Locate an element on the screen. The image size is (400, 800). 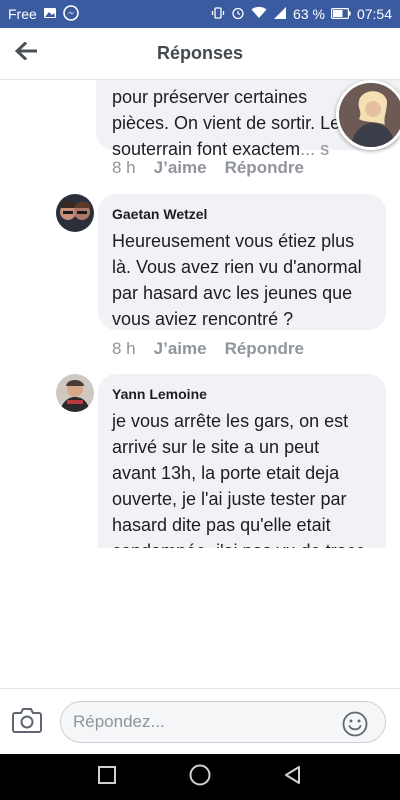
comment-author: Yann Lemoine is located at coordinates (159, 394).